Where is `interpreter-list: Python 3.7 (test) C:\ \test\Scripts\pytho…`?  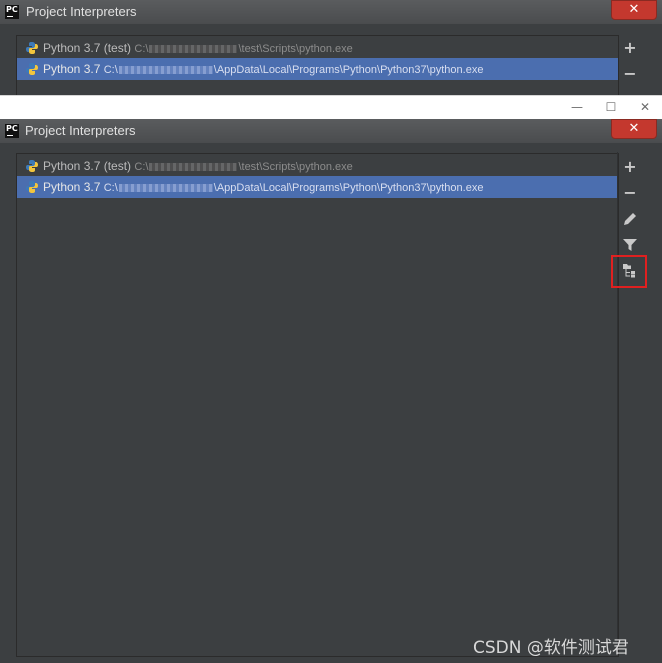
interpreter-list: Python 3.7 (test) C:\ \test\Scripts\pytho… is located at coordinates (317, 66).